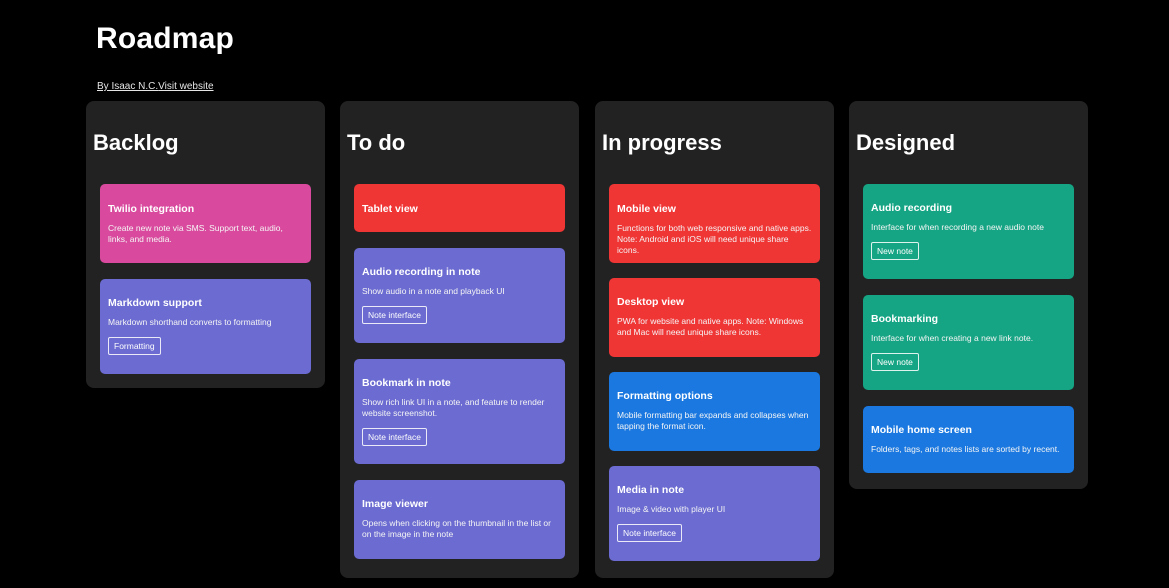 This screenshot has height=588, width=1169. I want to click on byline: By Isaac N.C.Visit website, so click(155, 86).